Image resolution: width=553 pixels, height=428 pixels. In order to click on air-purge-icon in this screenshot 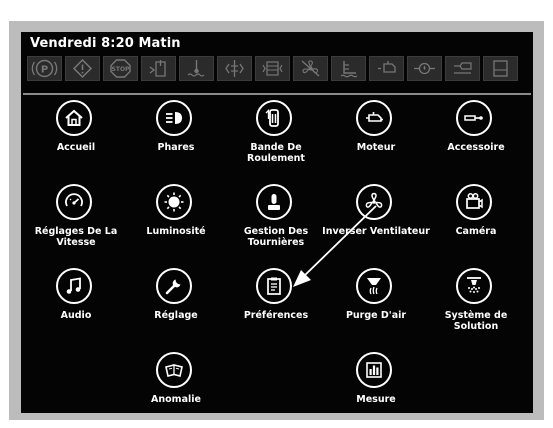, I will do `click(374, 286)`.